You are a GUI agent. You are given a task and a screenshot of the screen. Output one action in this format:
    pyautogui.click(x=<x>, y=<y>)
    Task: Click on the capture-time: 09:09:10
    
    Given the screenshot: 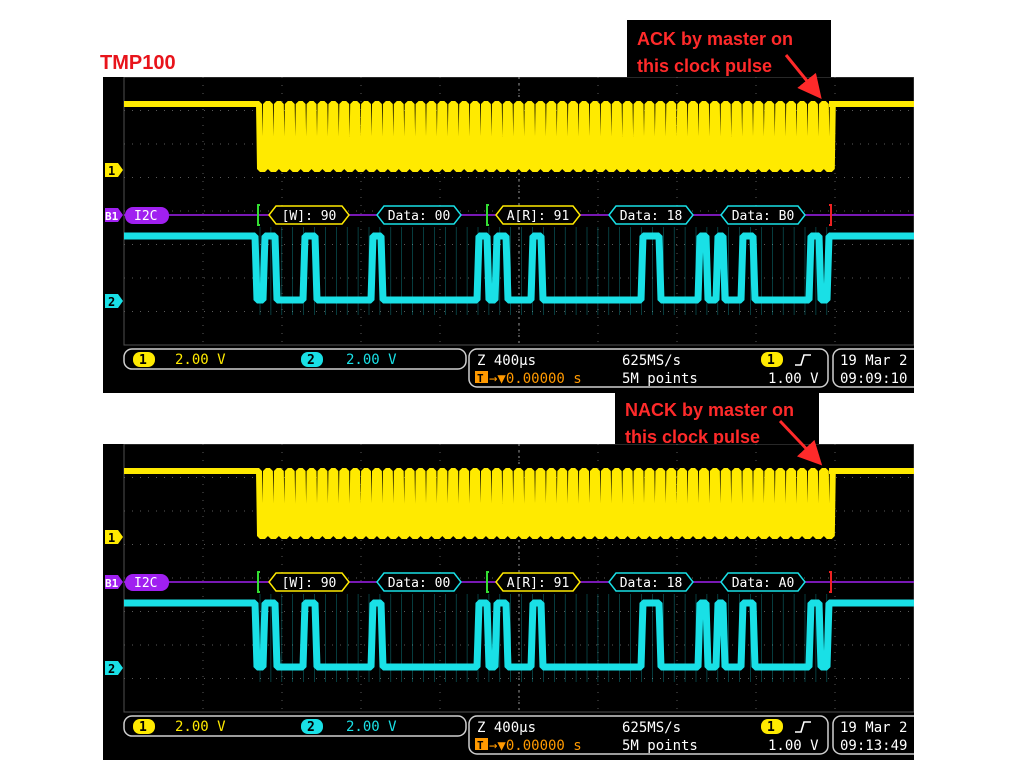 What is the action you would take?
    pyautogui.click(x=873, y=379)
    